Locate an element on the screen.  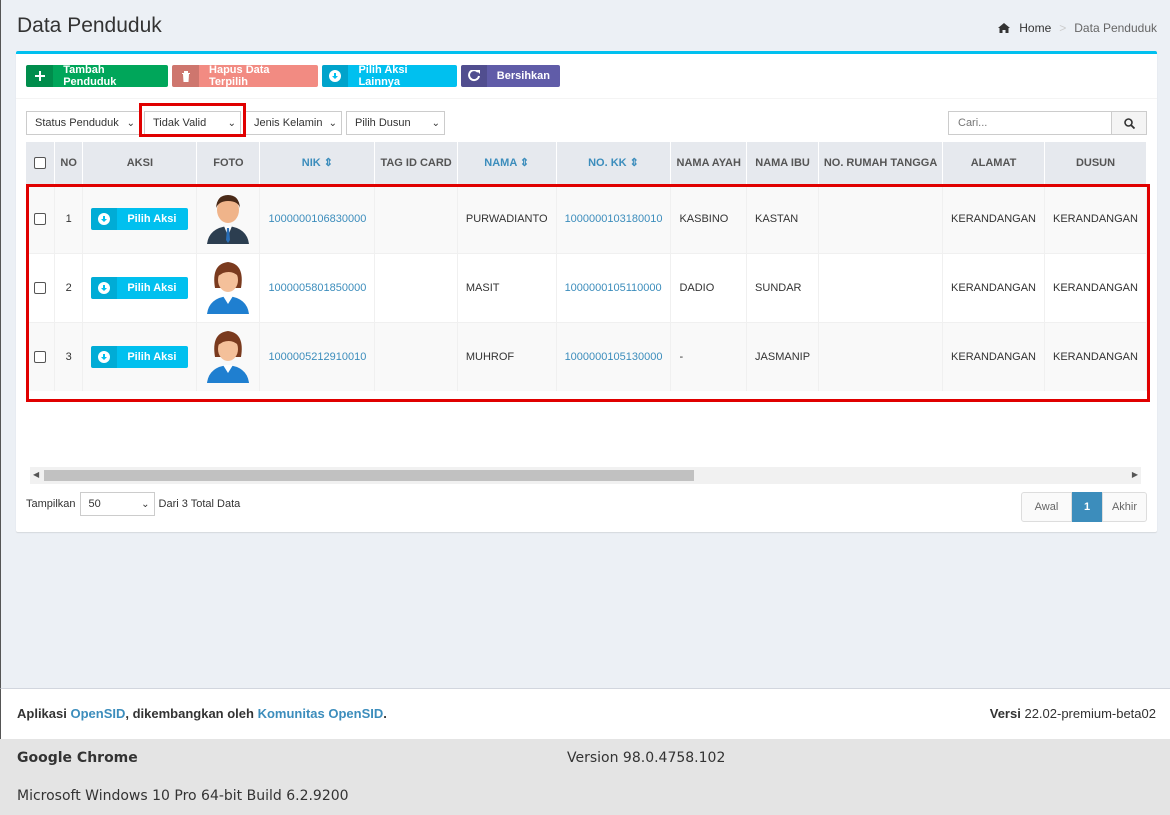
col-no-kk: NO. KK ⇕ is located at coordinates (614, 163).